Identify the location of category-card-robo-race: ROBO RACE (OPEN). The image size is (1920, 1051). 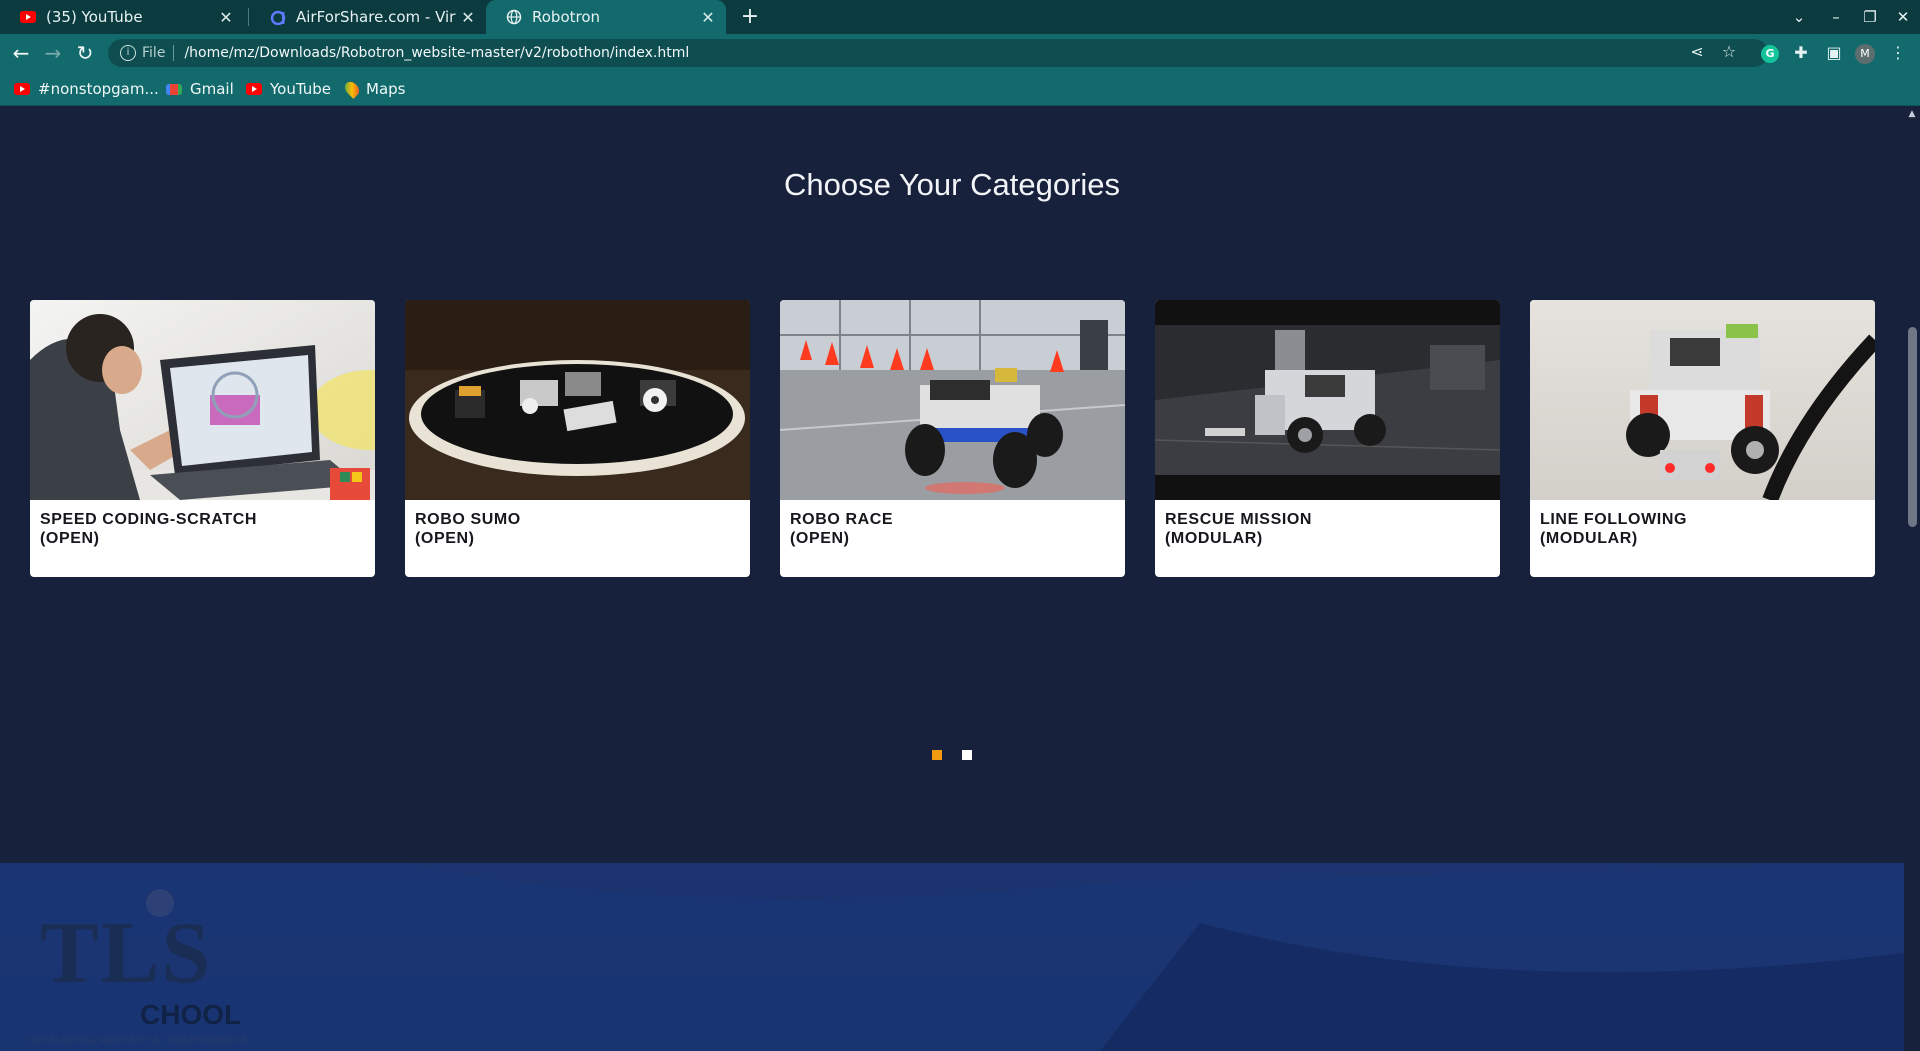
(952, 438).